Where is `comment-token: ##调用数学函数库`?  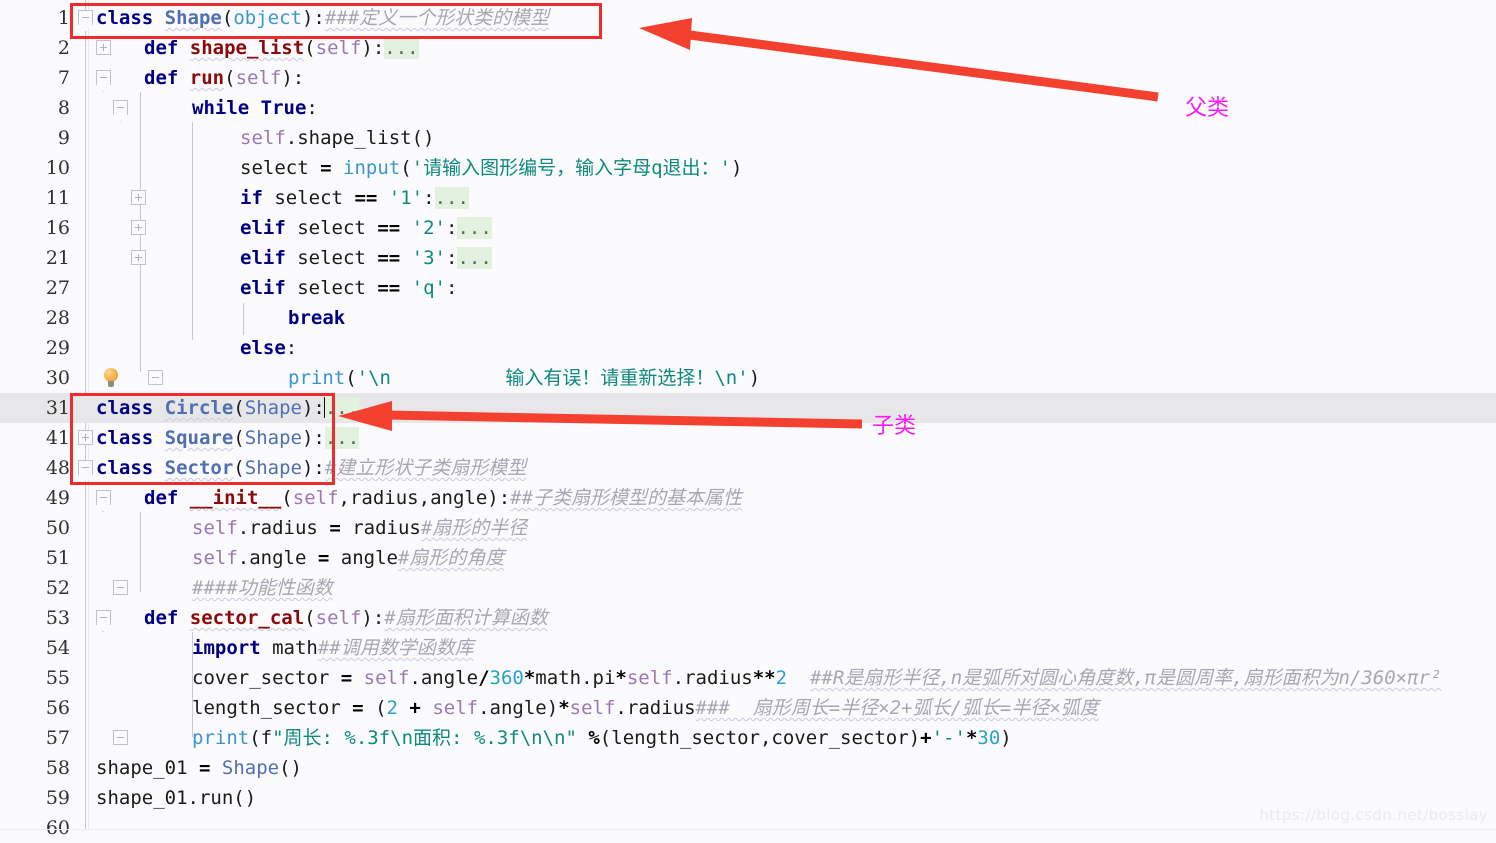 comment-token: ##调用数学函数库 is located at coordinates (395, 648).